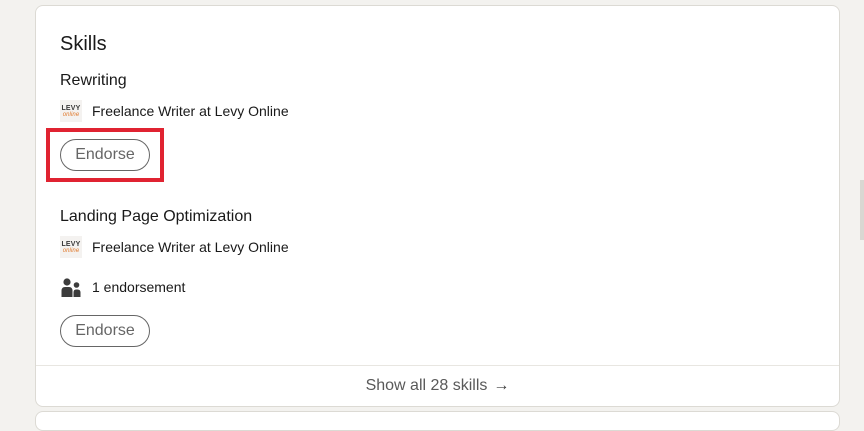  I want to click on highlight-box, so click(105, 155).